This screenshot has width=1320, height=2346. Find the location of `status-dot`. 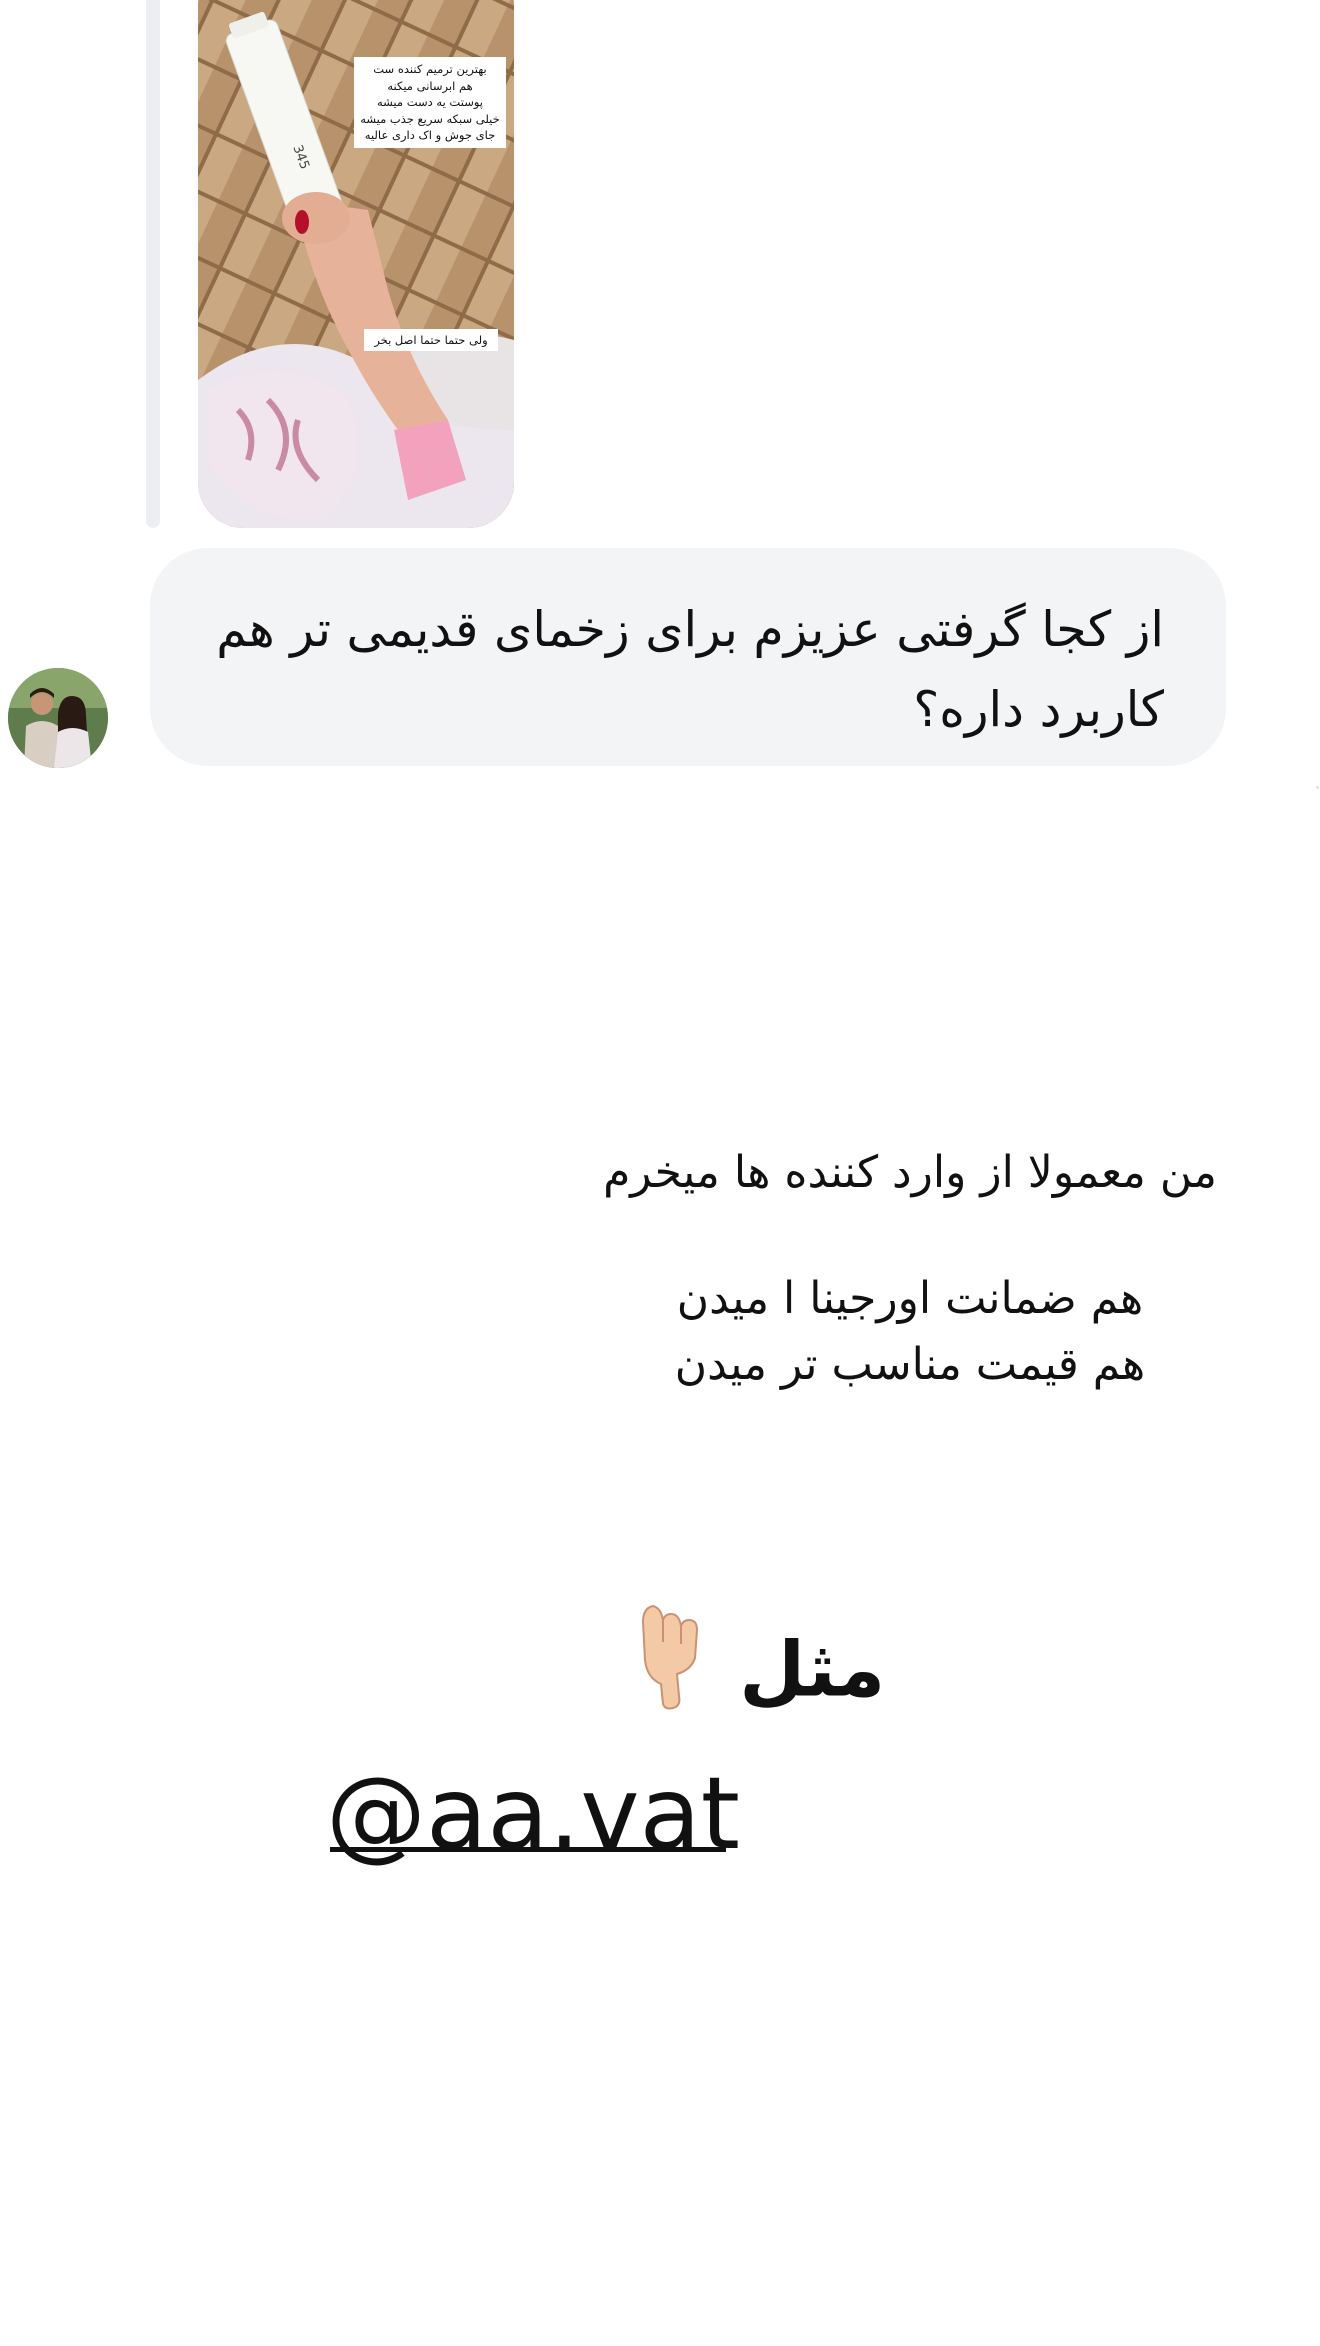

status-dot is located at coordinates (1317, 787).